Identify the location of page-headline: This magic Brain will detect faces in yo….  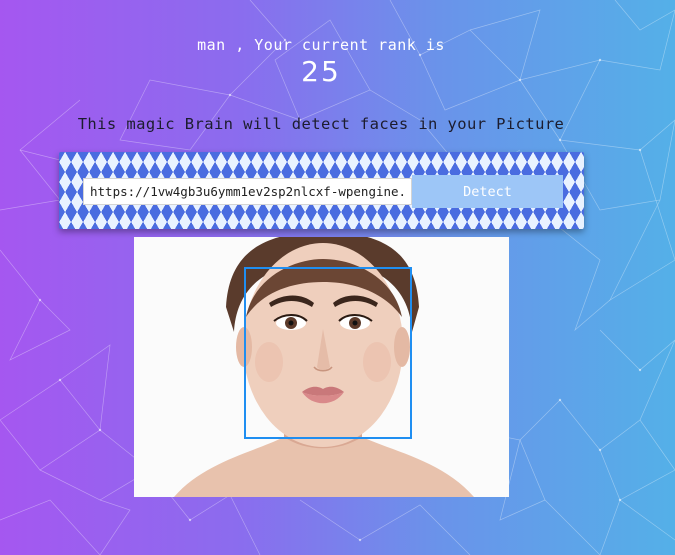
(321, 124).